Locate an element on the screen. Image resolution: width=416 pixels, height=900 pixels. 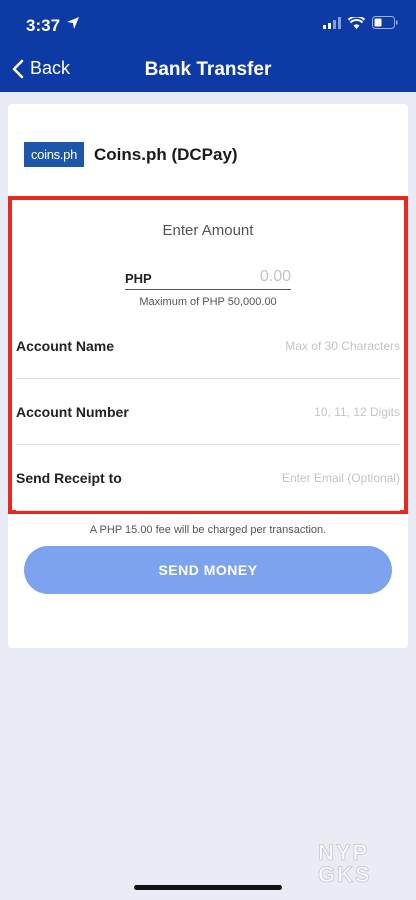
receipt-email-field: Send Receipt to is located at coordinates (208, 478).